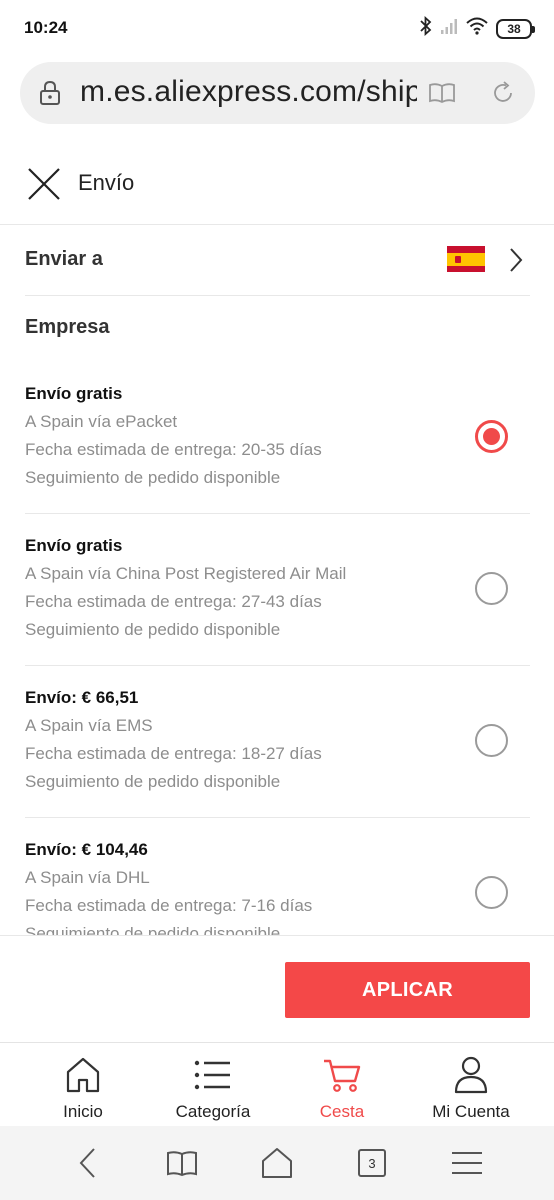 The width and height of the screenshot is (554, 1200). What do you see at coordinates (82, 697) in the screenshot?
I see `option-title: Envío: € 66,51` at bounding box center [82, 697].